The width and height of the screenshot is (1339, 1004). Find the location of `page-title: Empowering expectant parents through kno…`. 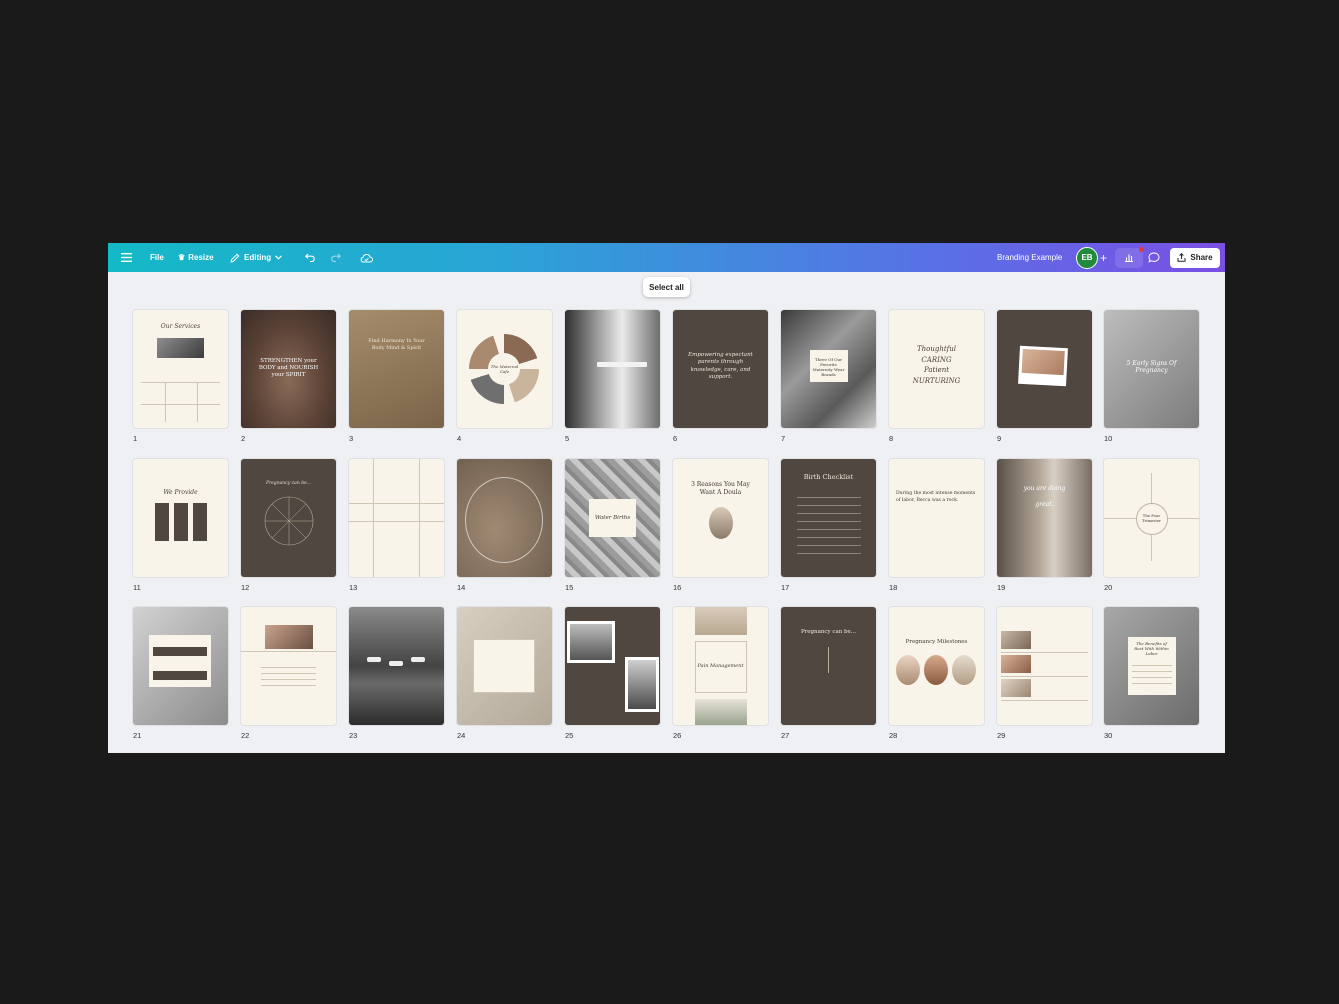

page-title: Empowering expectant parents through kno… is located at coordinates (720, 366).